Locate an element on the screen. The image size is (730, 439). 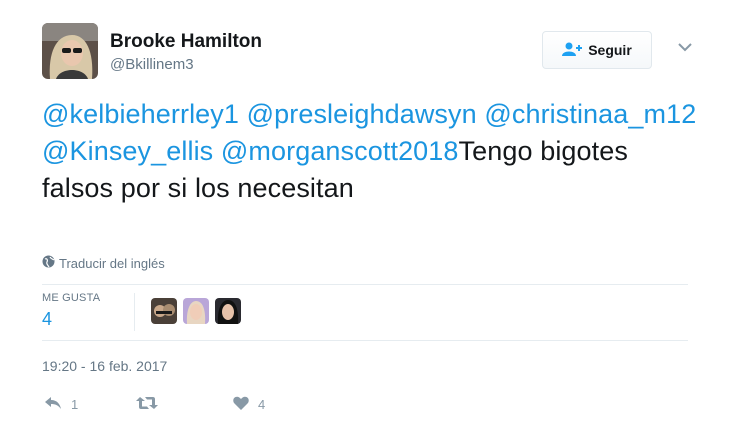
translate-link: Traducir del inglés is located at coordinates (103, 263).